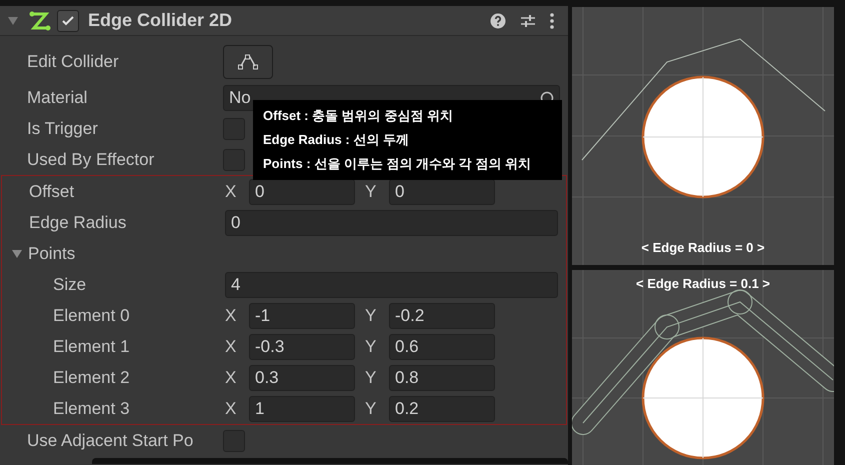  I want to click on field-label: Is Trigger, so click(62, 129).